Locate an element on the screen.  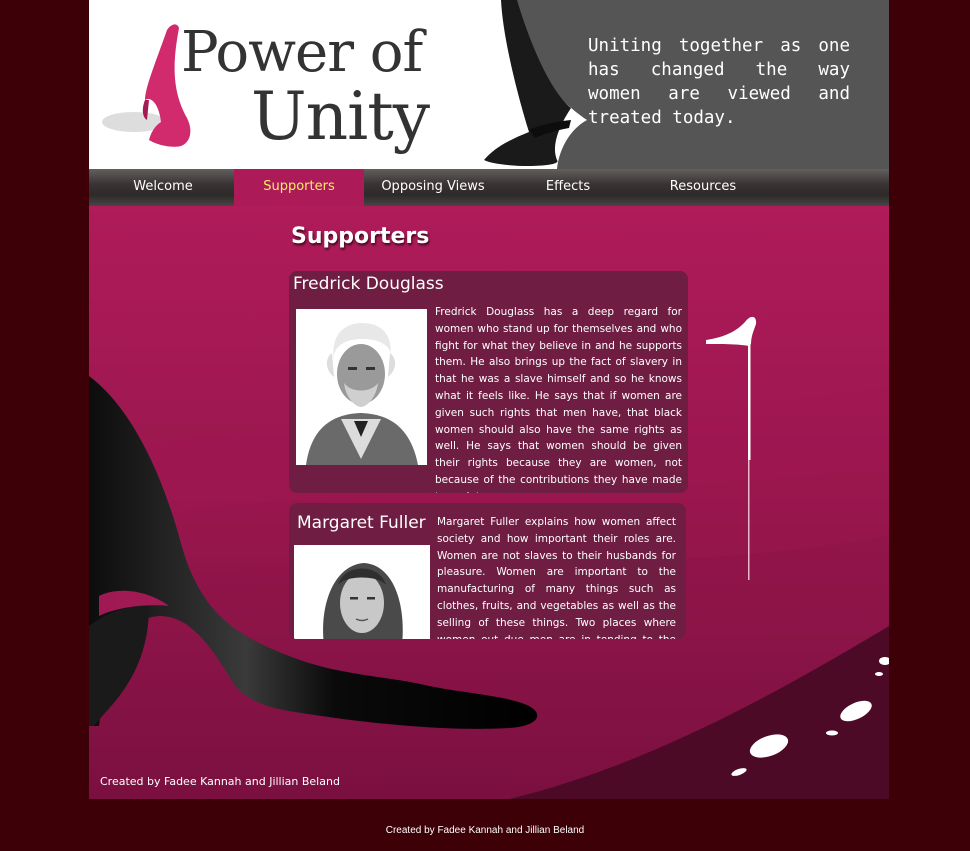
logo-title-line1: Power of is located at coordinates (302, 52).